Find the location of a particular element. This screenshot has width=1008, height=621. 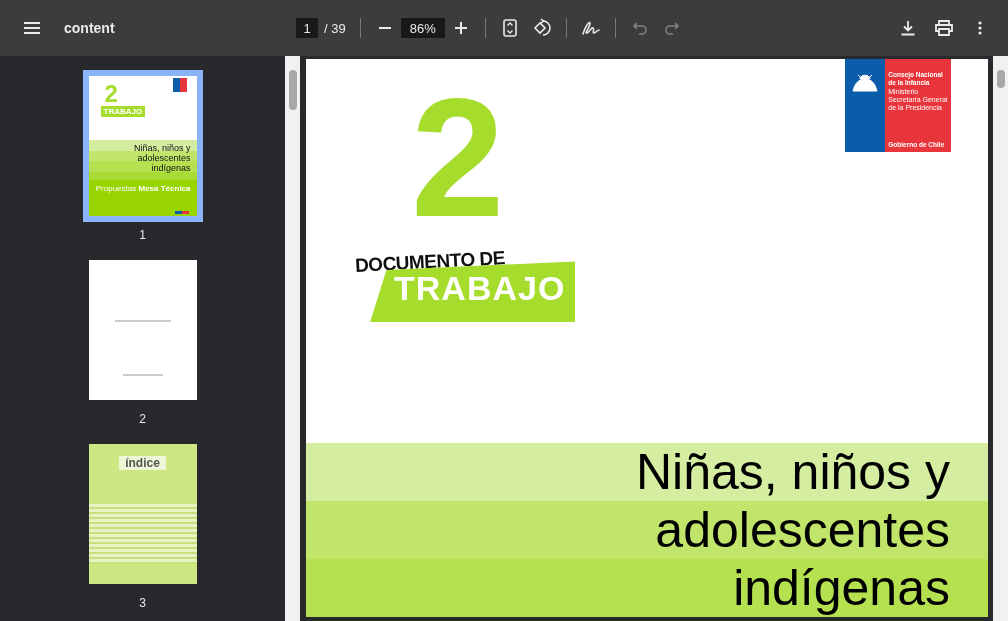

thumbnail-subtitle: Propuestas Mesa Técnica is located at coordinates (143, 188).